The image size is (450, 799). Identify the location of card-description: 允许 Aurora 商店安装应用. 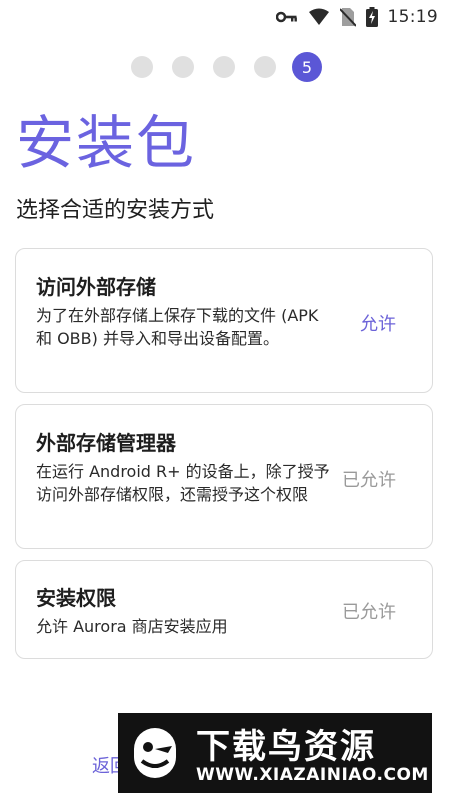
(132, 626).